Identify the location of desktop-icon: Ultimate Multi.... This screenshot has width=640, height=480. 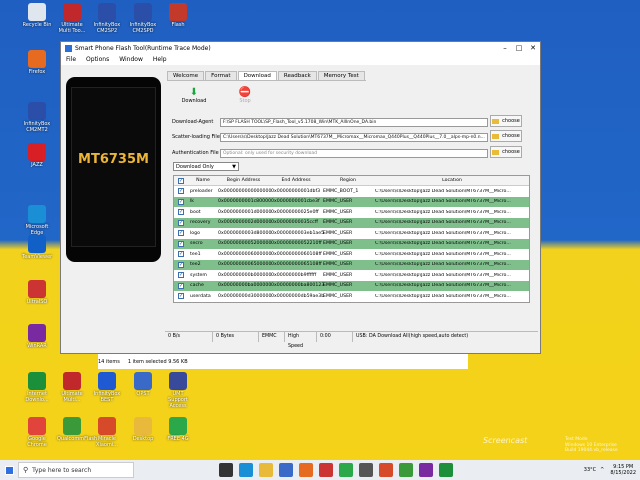
(72, 387).